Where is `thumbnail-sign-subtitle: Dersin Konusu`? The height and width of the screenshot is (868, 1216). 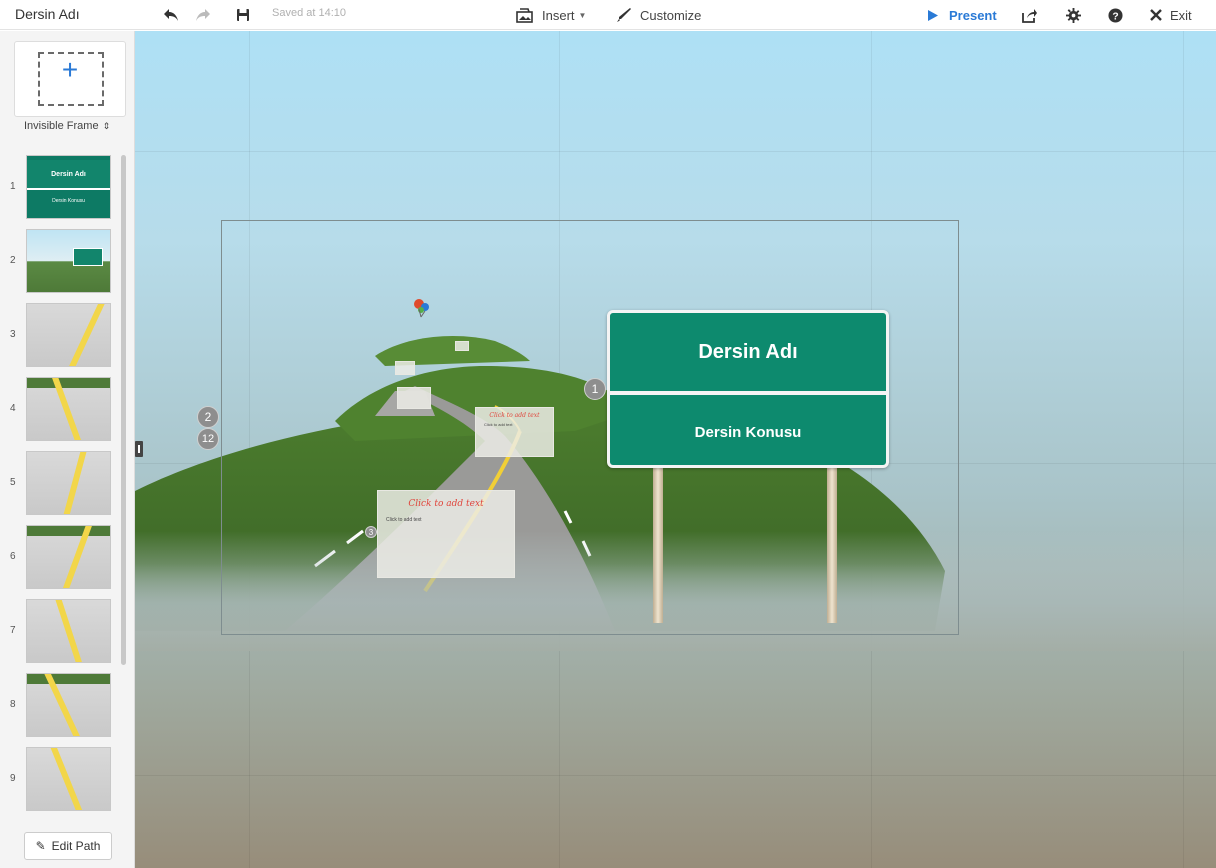
thumbnail-sign-subtitle: Dersin Konusu is located at coordinates (68, 201).